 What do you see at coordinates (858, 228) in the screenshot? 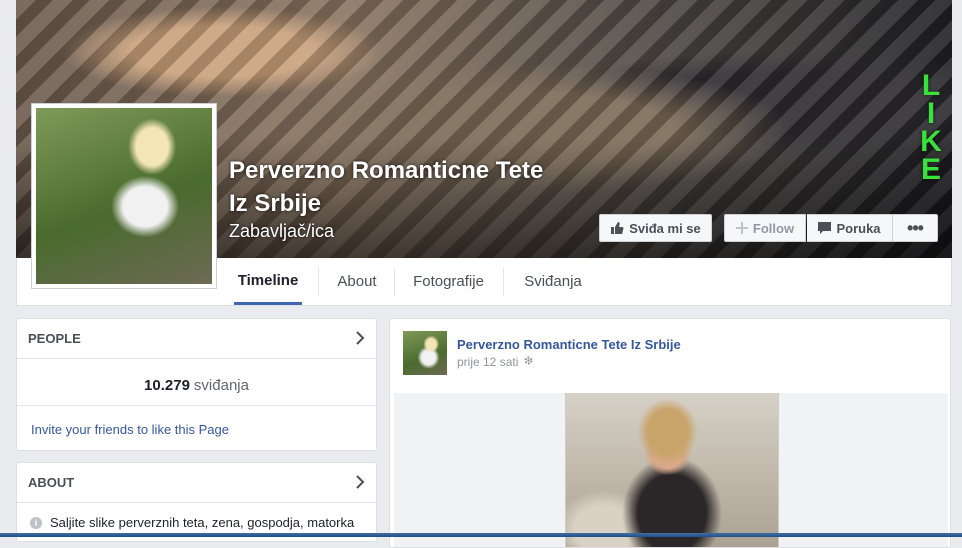
I see `message-label: Poruka` at bounding box center [858, 228].